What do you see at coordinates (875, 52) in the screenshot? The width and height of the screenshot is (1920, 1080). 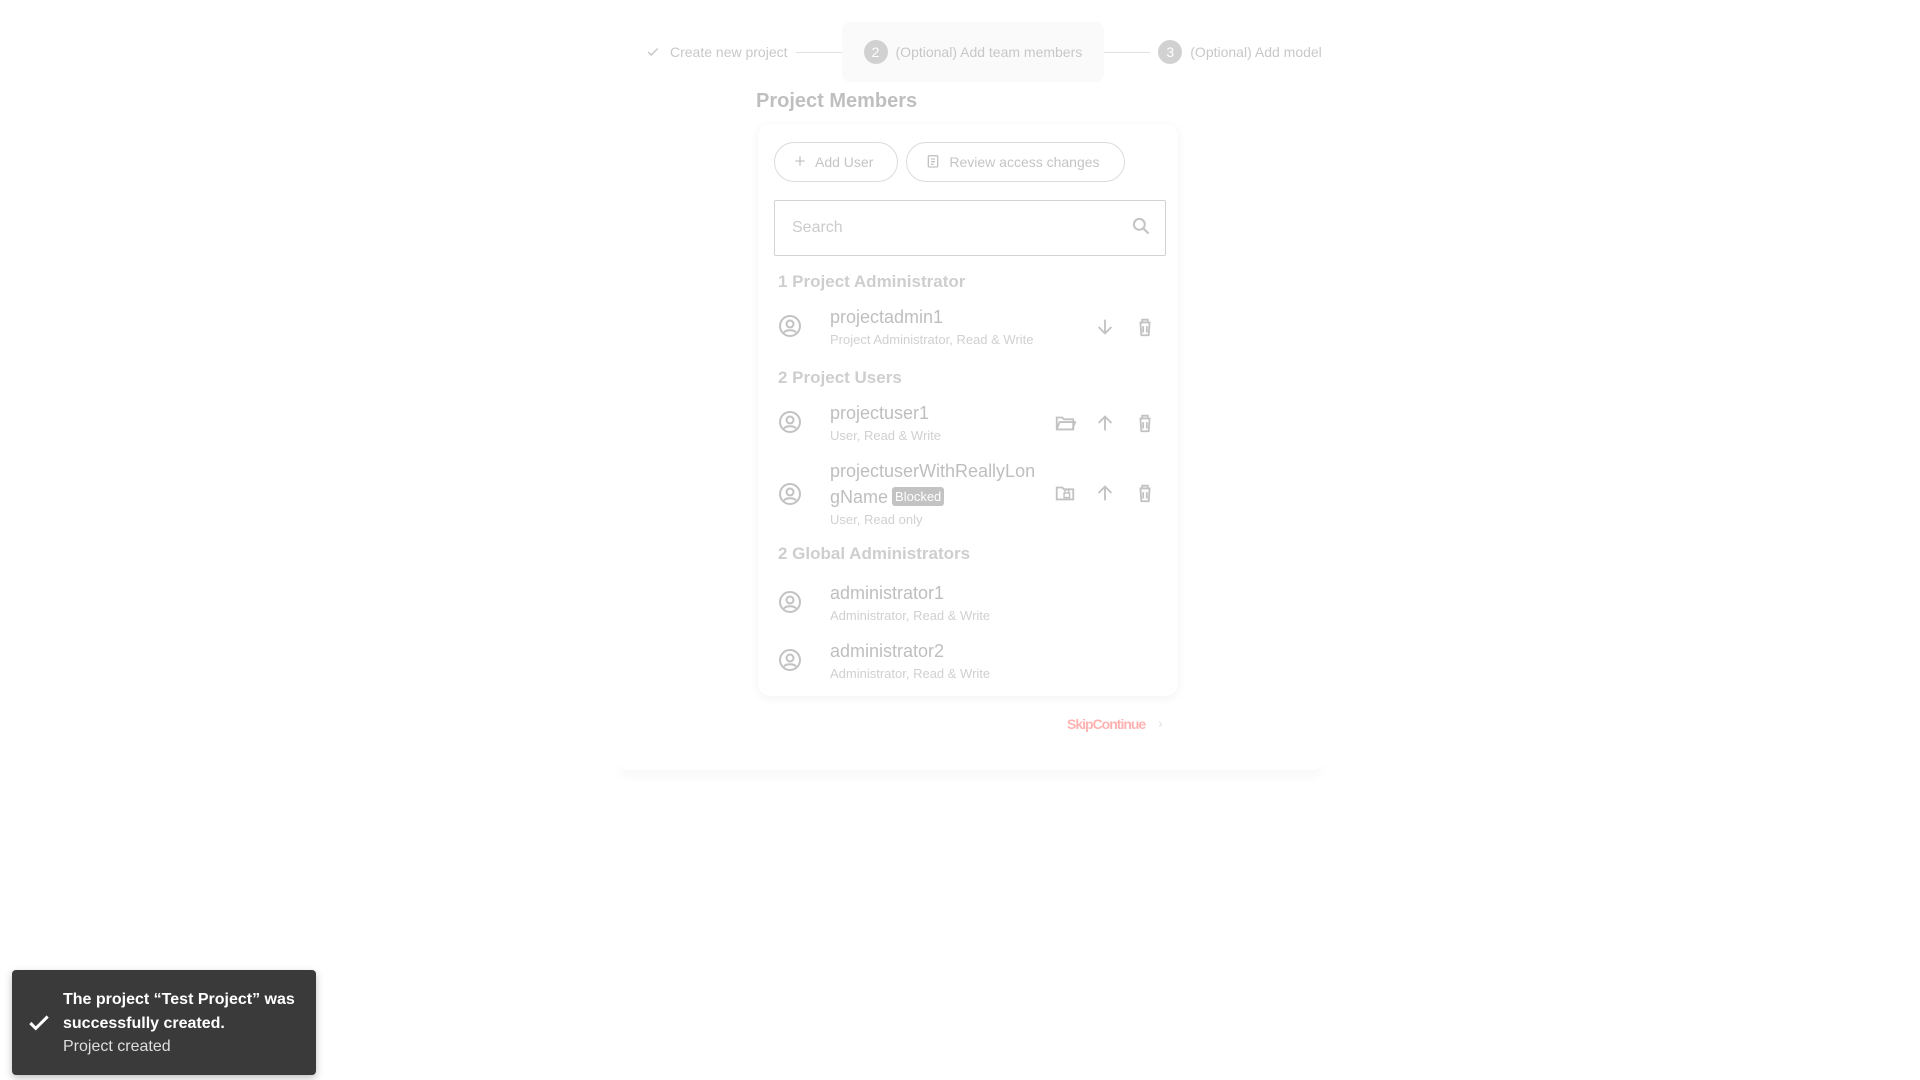 I see `step-number: 2` at bounding box center [875, 52].